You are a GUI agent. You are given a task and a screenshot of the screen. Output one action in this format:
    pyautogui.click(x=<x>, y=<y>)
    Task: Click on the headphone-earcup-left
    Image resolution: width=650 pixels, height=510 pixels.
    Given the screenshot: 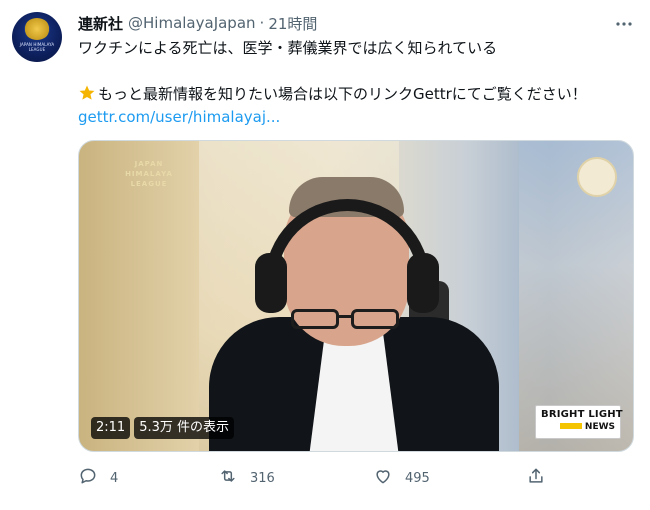 What is the action you would take?
    pyautogui.click(x=271, y=283)
    